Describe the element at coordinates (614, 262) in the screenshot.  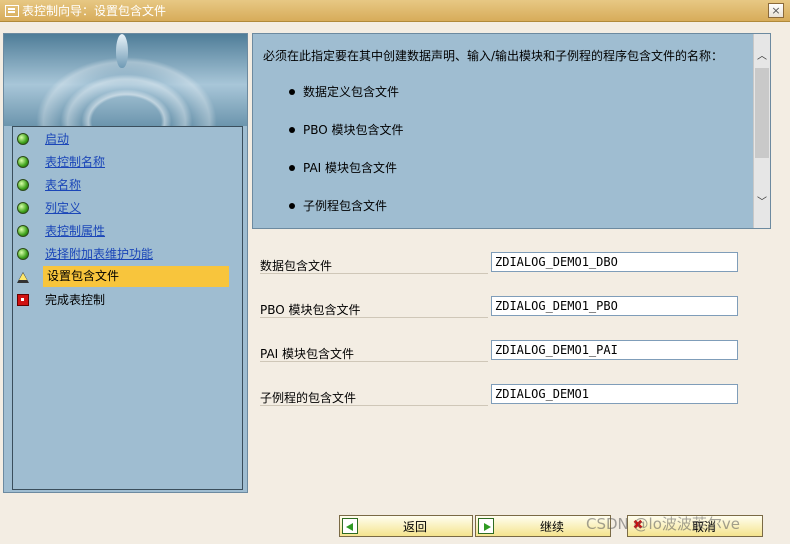
I see `data-include-input` at that location.